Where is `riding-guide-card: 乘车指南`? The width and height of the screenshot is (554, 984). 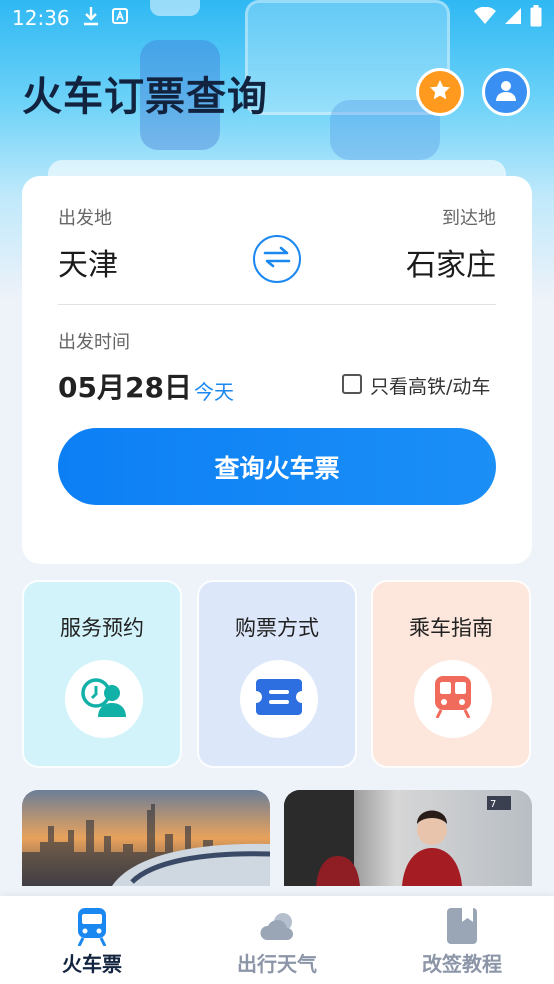 riding-guide-card: 乘车指南 is located at coordinates (451, 674).